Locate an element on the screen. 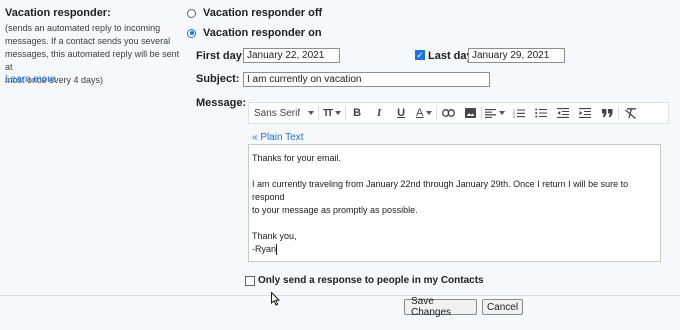 The height and width of the screenshot is (330, 680). underline-button: U is located at coordinates (401, 113).